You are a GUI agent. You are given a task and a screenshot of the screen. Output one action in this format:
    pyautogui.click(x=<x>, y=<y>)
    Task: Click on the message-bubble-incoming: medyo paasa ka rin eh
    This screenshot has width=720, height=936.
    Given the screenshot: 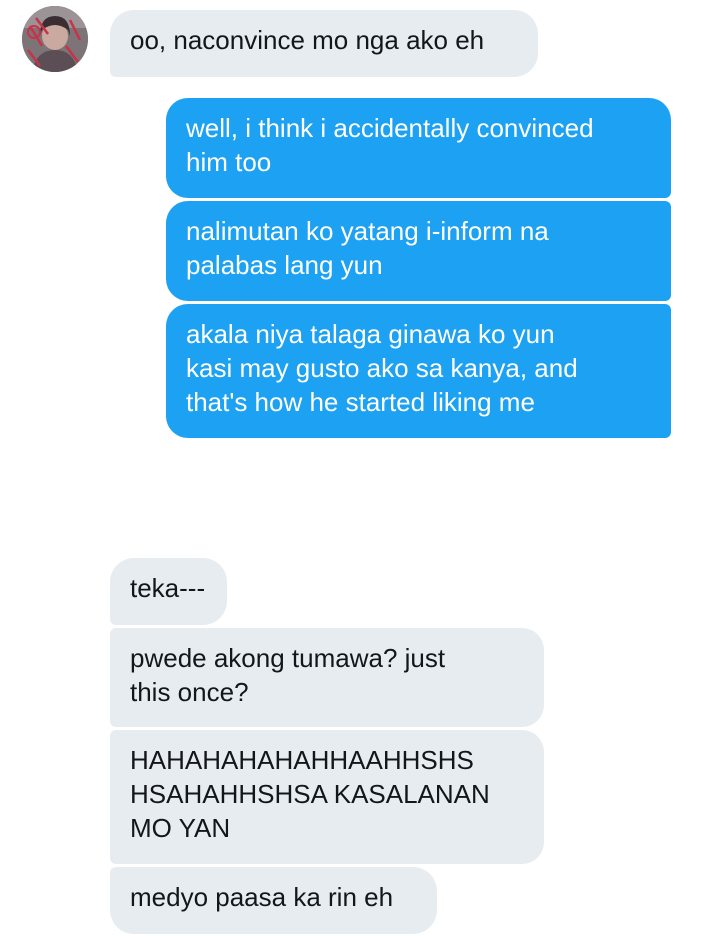 What is the action you would take?
    pyautogui.click(x=273, y=900)
    